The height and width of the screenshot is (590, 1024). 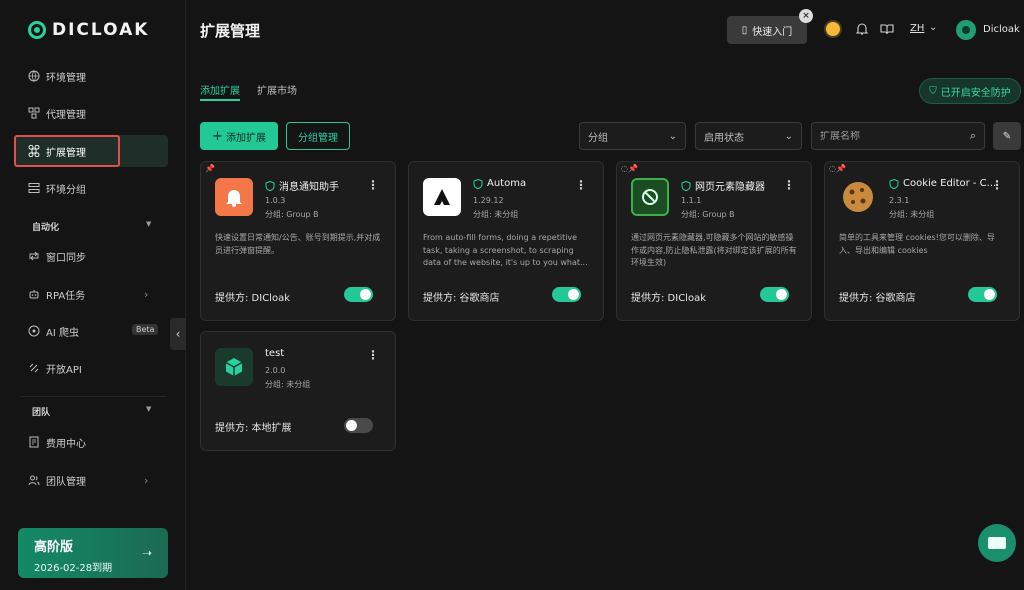 I want to click on security-status-badge: ⛉ 已开启安全防护, so click(x=970, y=91).